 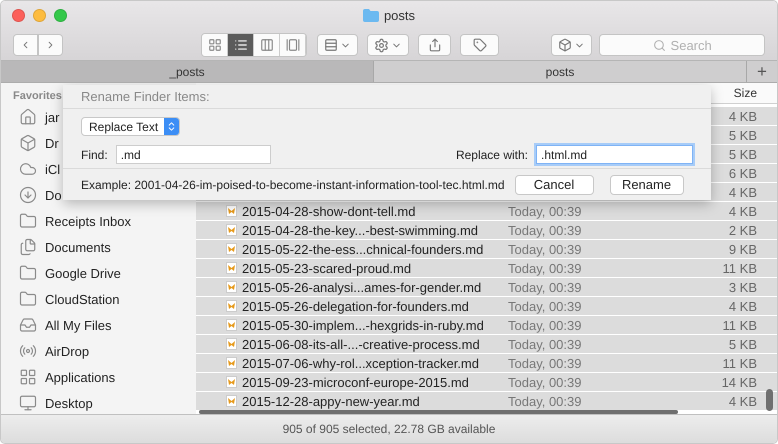 I want to click on file-size: 14 KB, so click(x=739, y=382).